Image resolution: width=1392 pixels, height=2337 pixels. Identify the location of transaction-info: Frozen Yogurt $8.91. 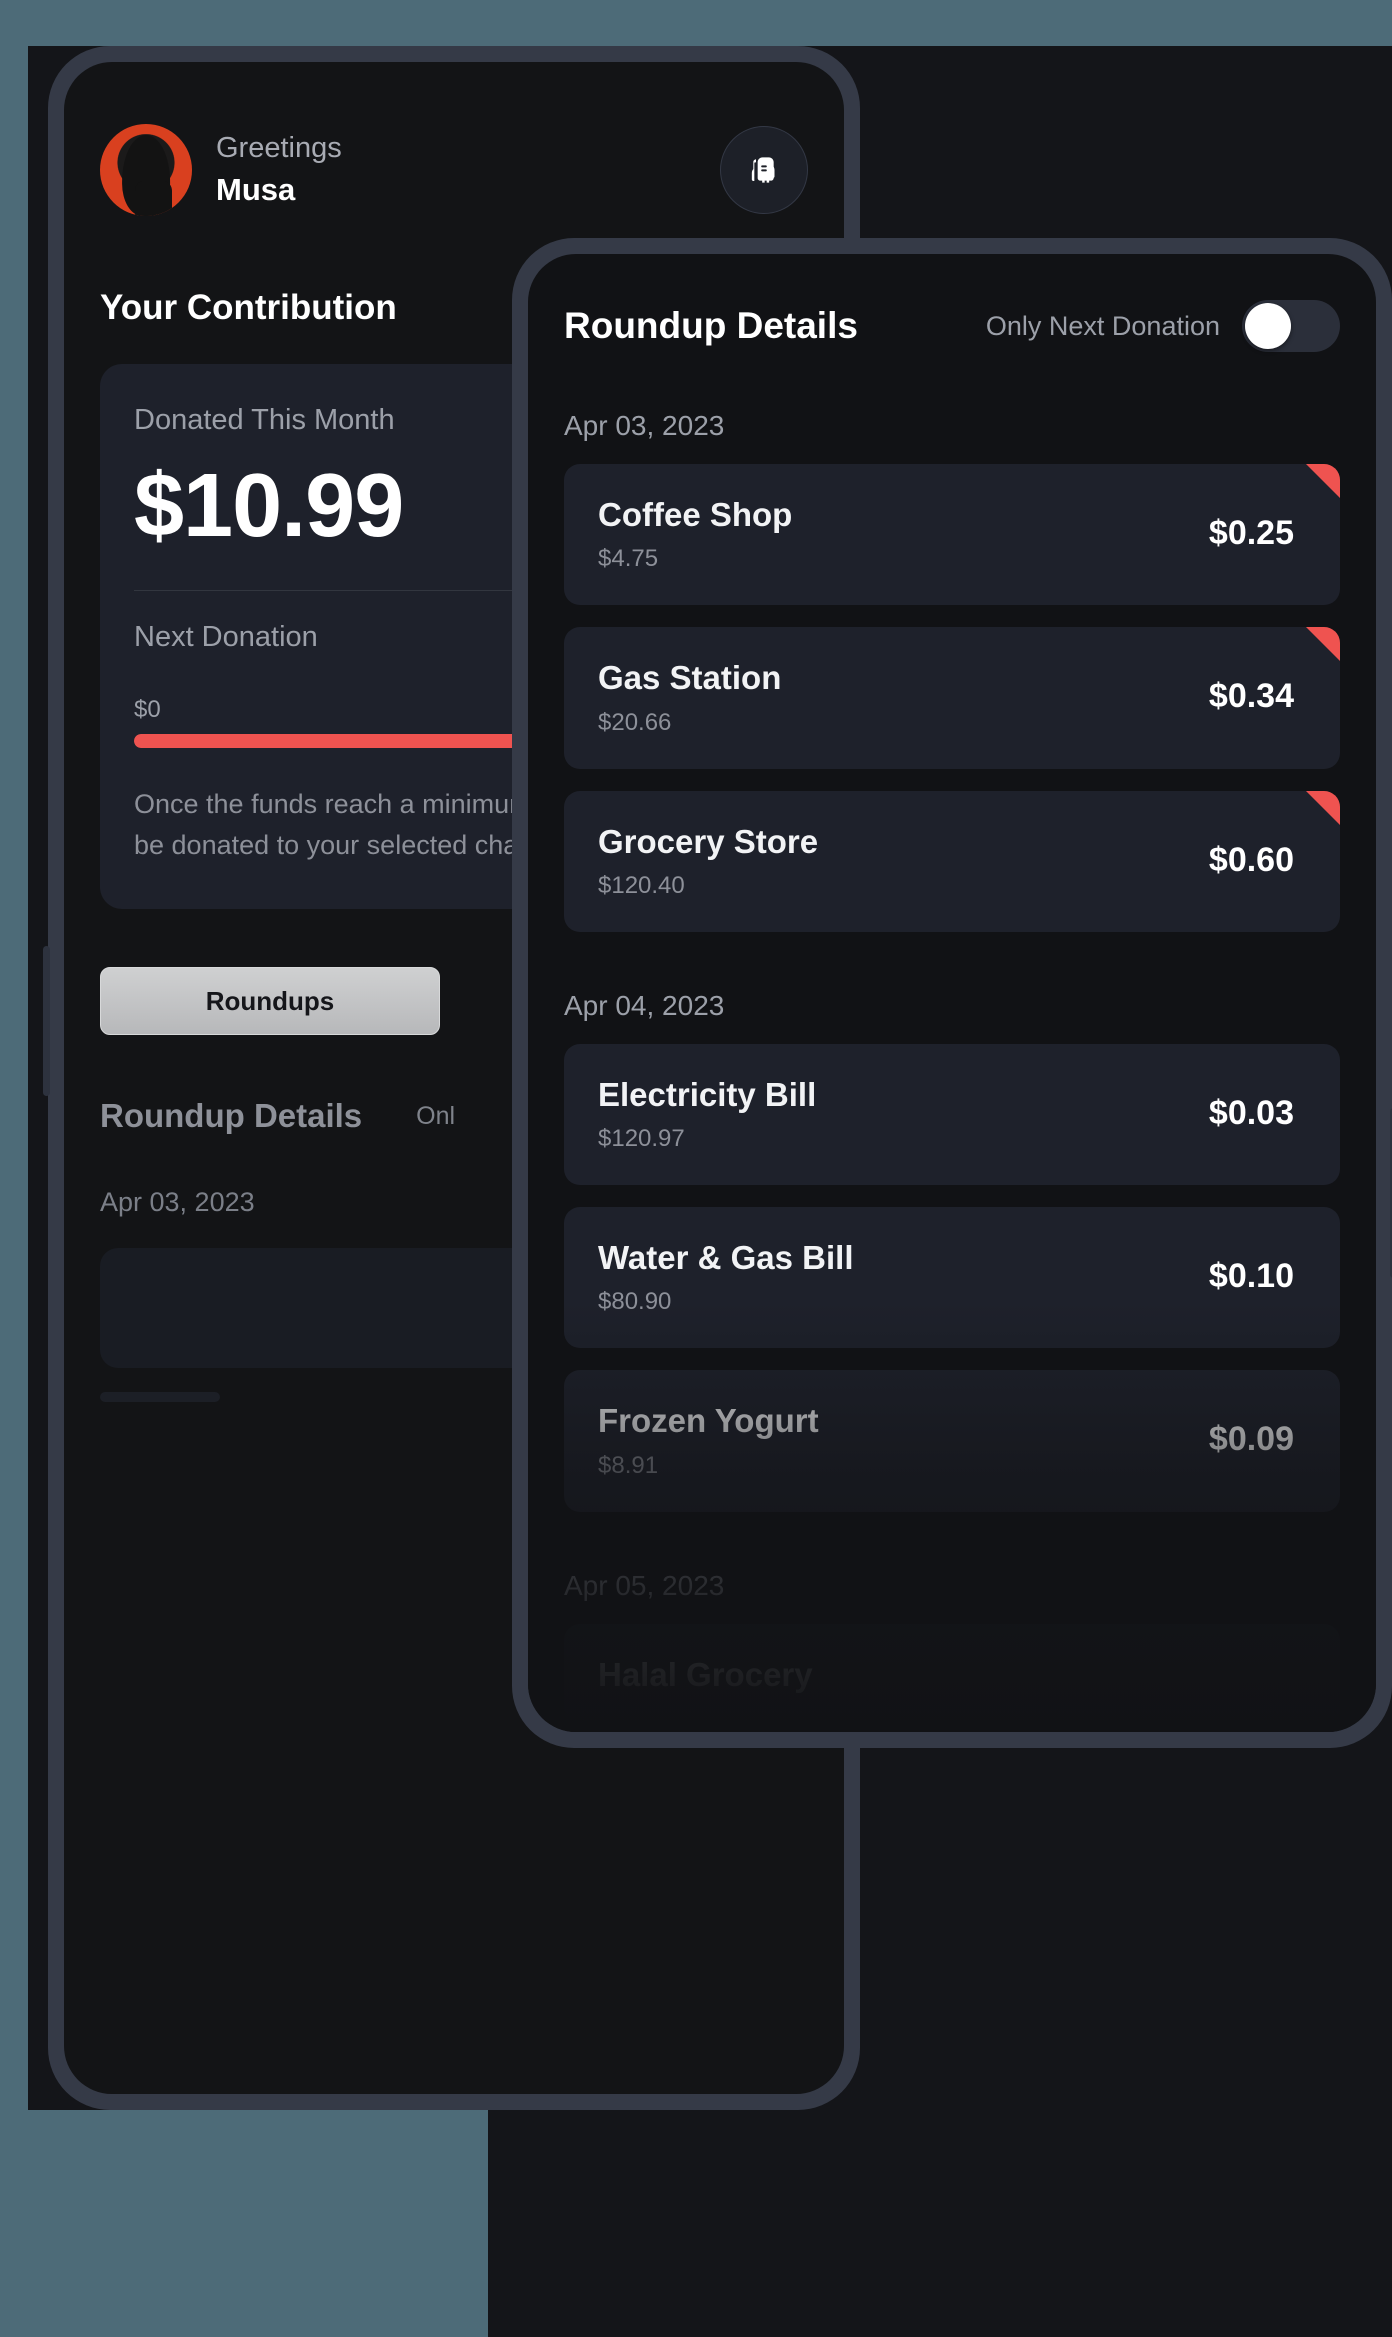
(903, 1439).